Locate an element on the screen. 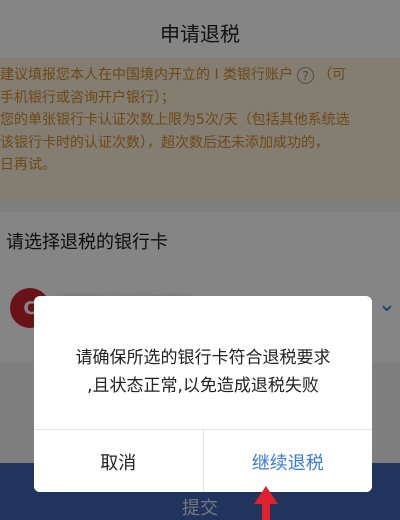 This screenshot has height=520, width=400. dialog-message-line-2: ,且状态正常,以免造成退税失败 is located at coordinates (203, 386).